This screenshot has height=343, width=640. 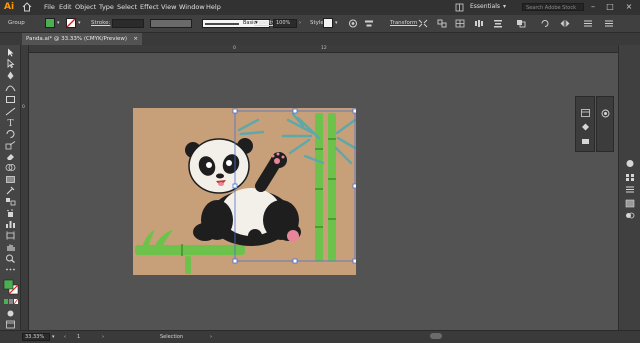 I want to click on close-icon: ×, so click(x=629, y=7).